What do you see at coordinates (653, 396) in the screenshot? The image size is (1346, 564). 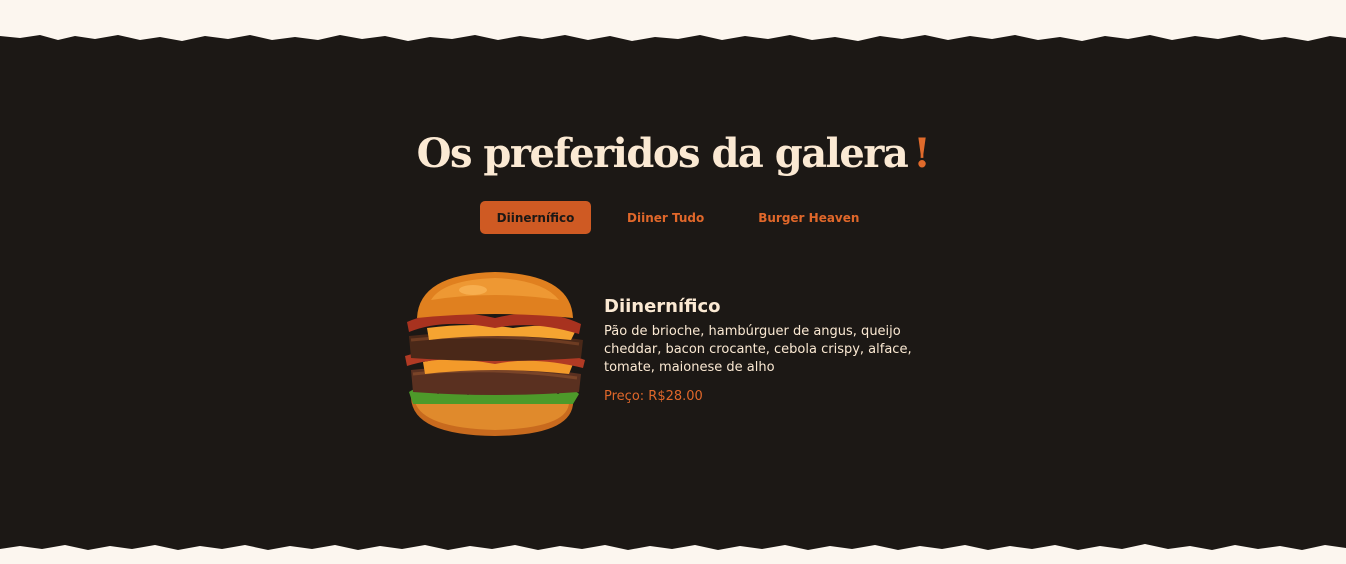 I see `product-price: Preço: R$28.00` at bounding box center [653, 396].